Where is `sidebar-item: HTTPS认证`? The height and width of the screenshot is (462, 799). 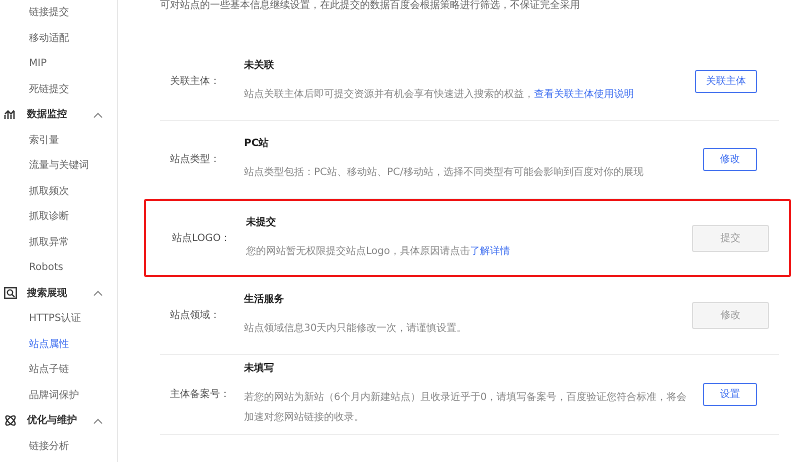
sidebar-item: HTTPS认证 is located at coordinates (58, 319).